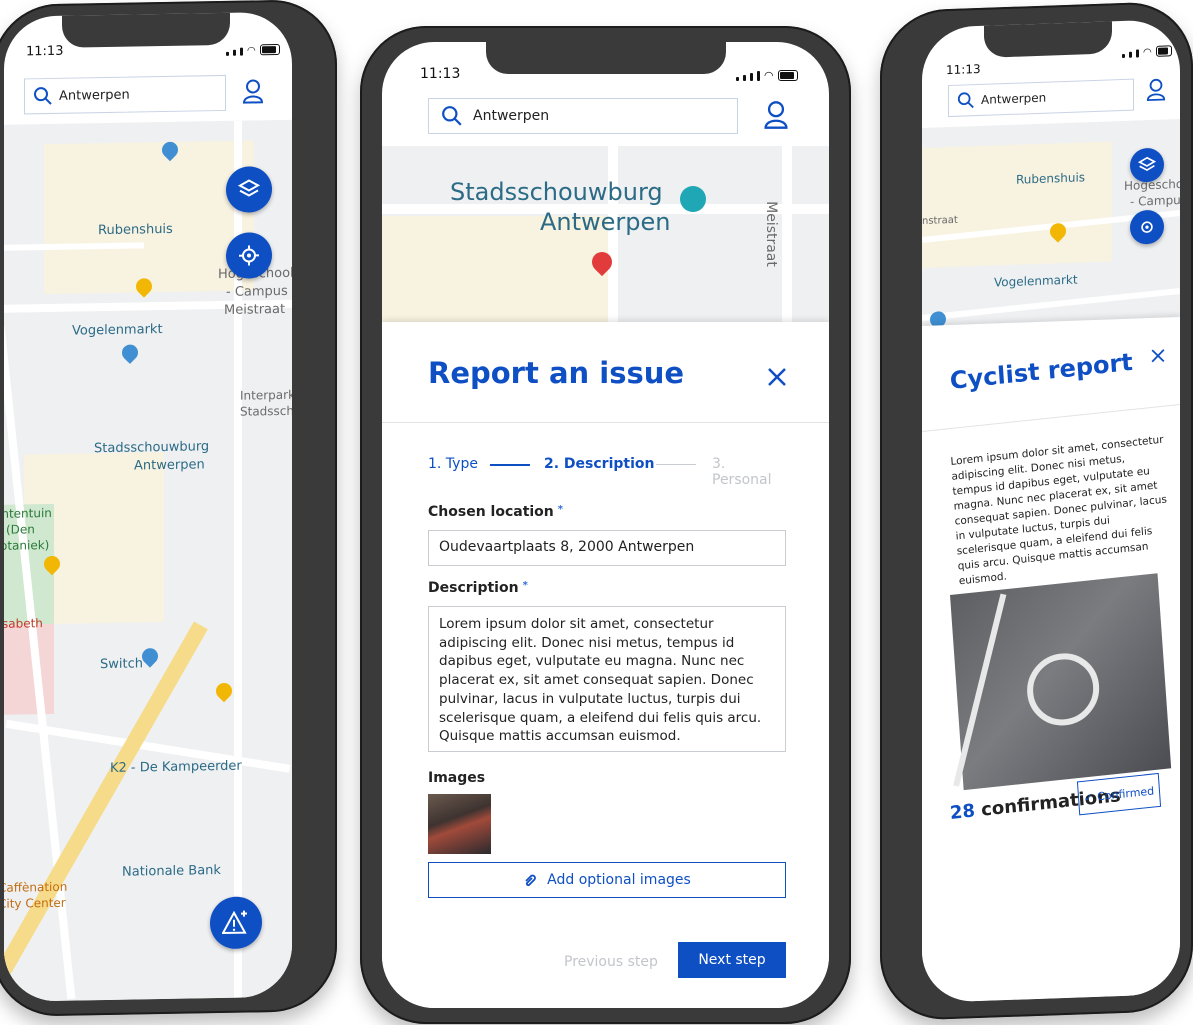  I want to click on map-street-label: Meistraat, so click(770, 234).